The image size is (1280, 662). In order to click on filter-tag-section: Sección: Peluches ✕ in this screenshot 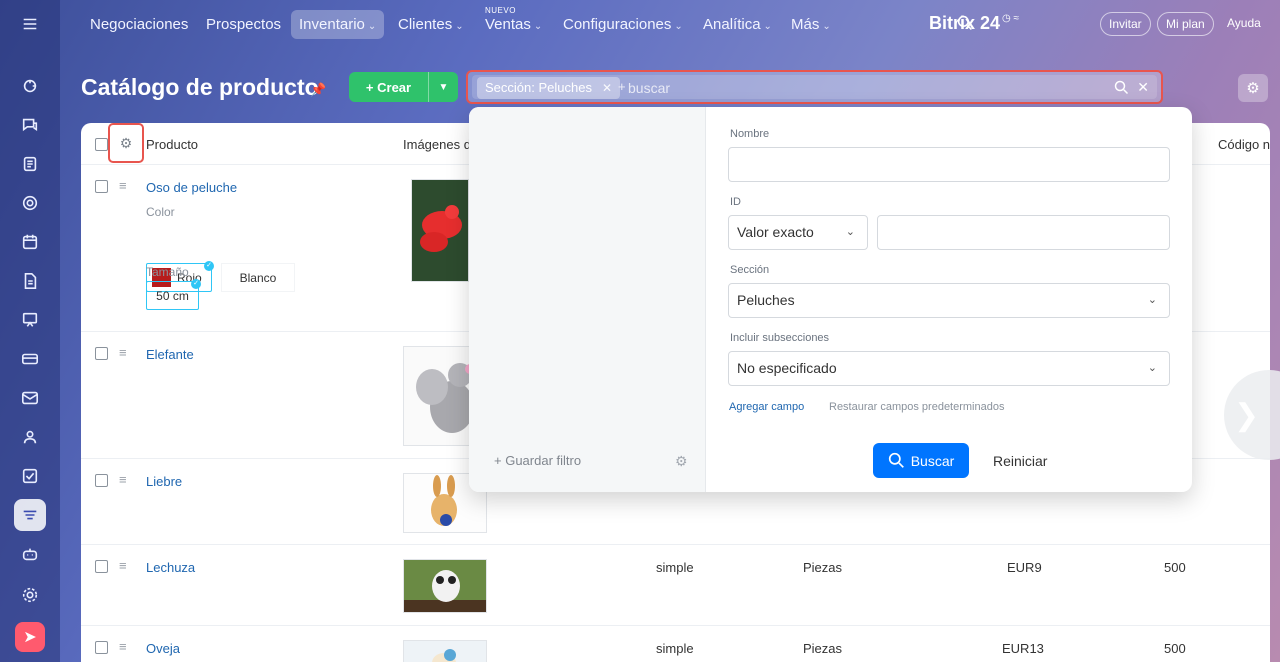, I will do `click(549, 88)`.